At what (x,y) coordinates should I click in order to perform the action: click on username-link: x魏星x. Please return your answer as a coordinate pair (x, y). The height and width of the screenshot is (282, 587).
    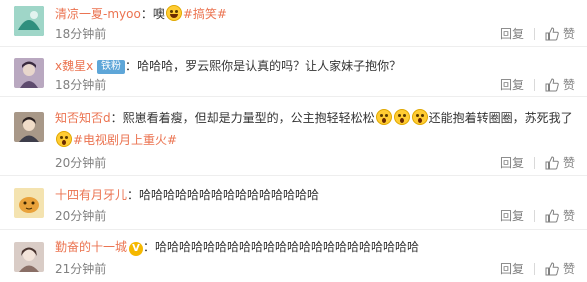
    Looking at the image, I should click on (74, 66).